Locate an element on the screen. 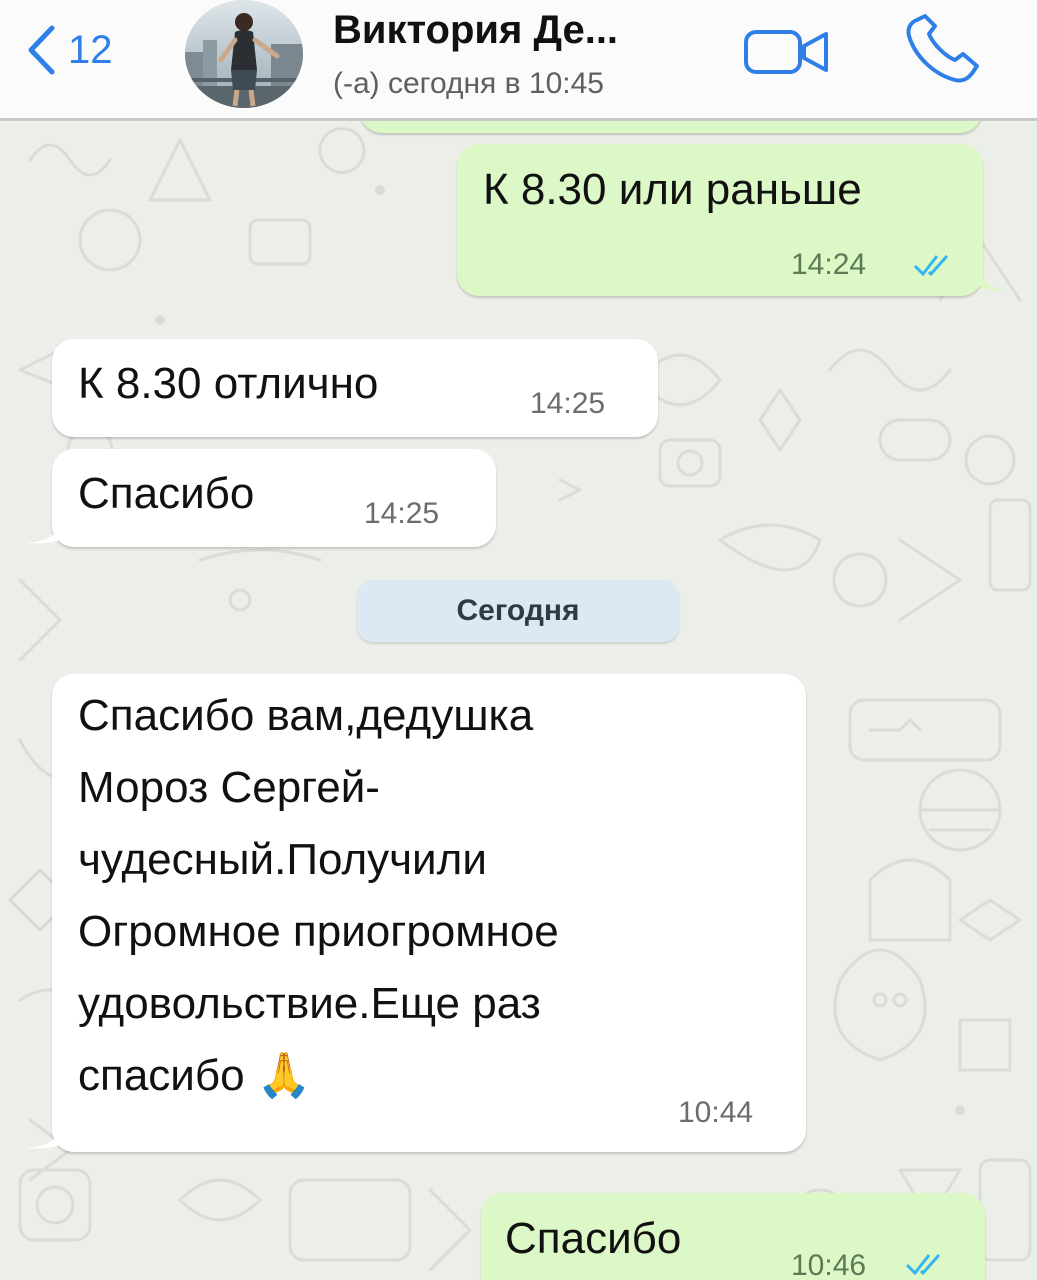 The image size is (1037, 1280). message-time: 14:24 is located at coordinates (829, 264).